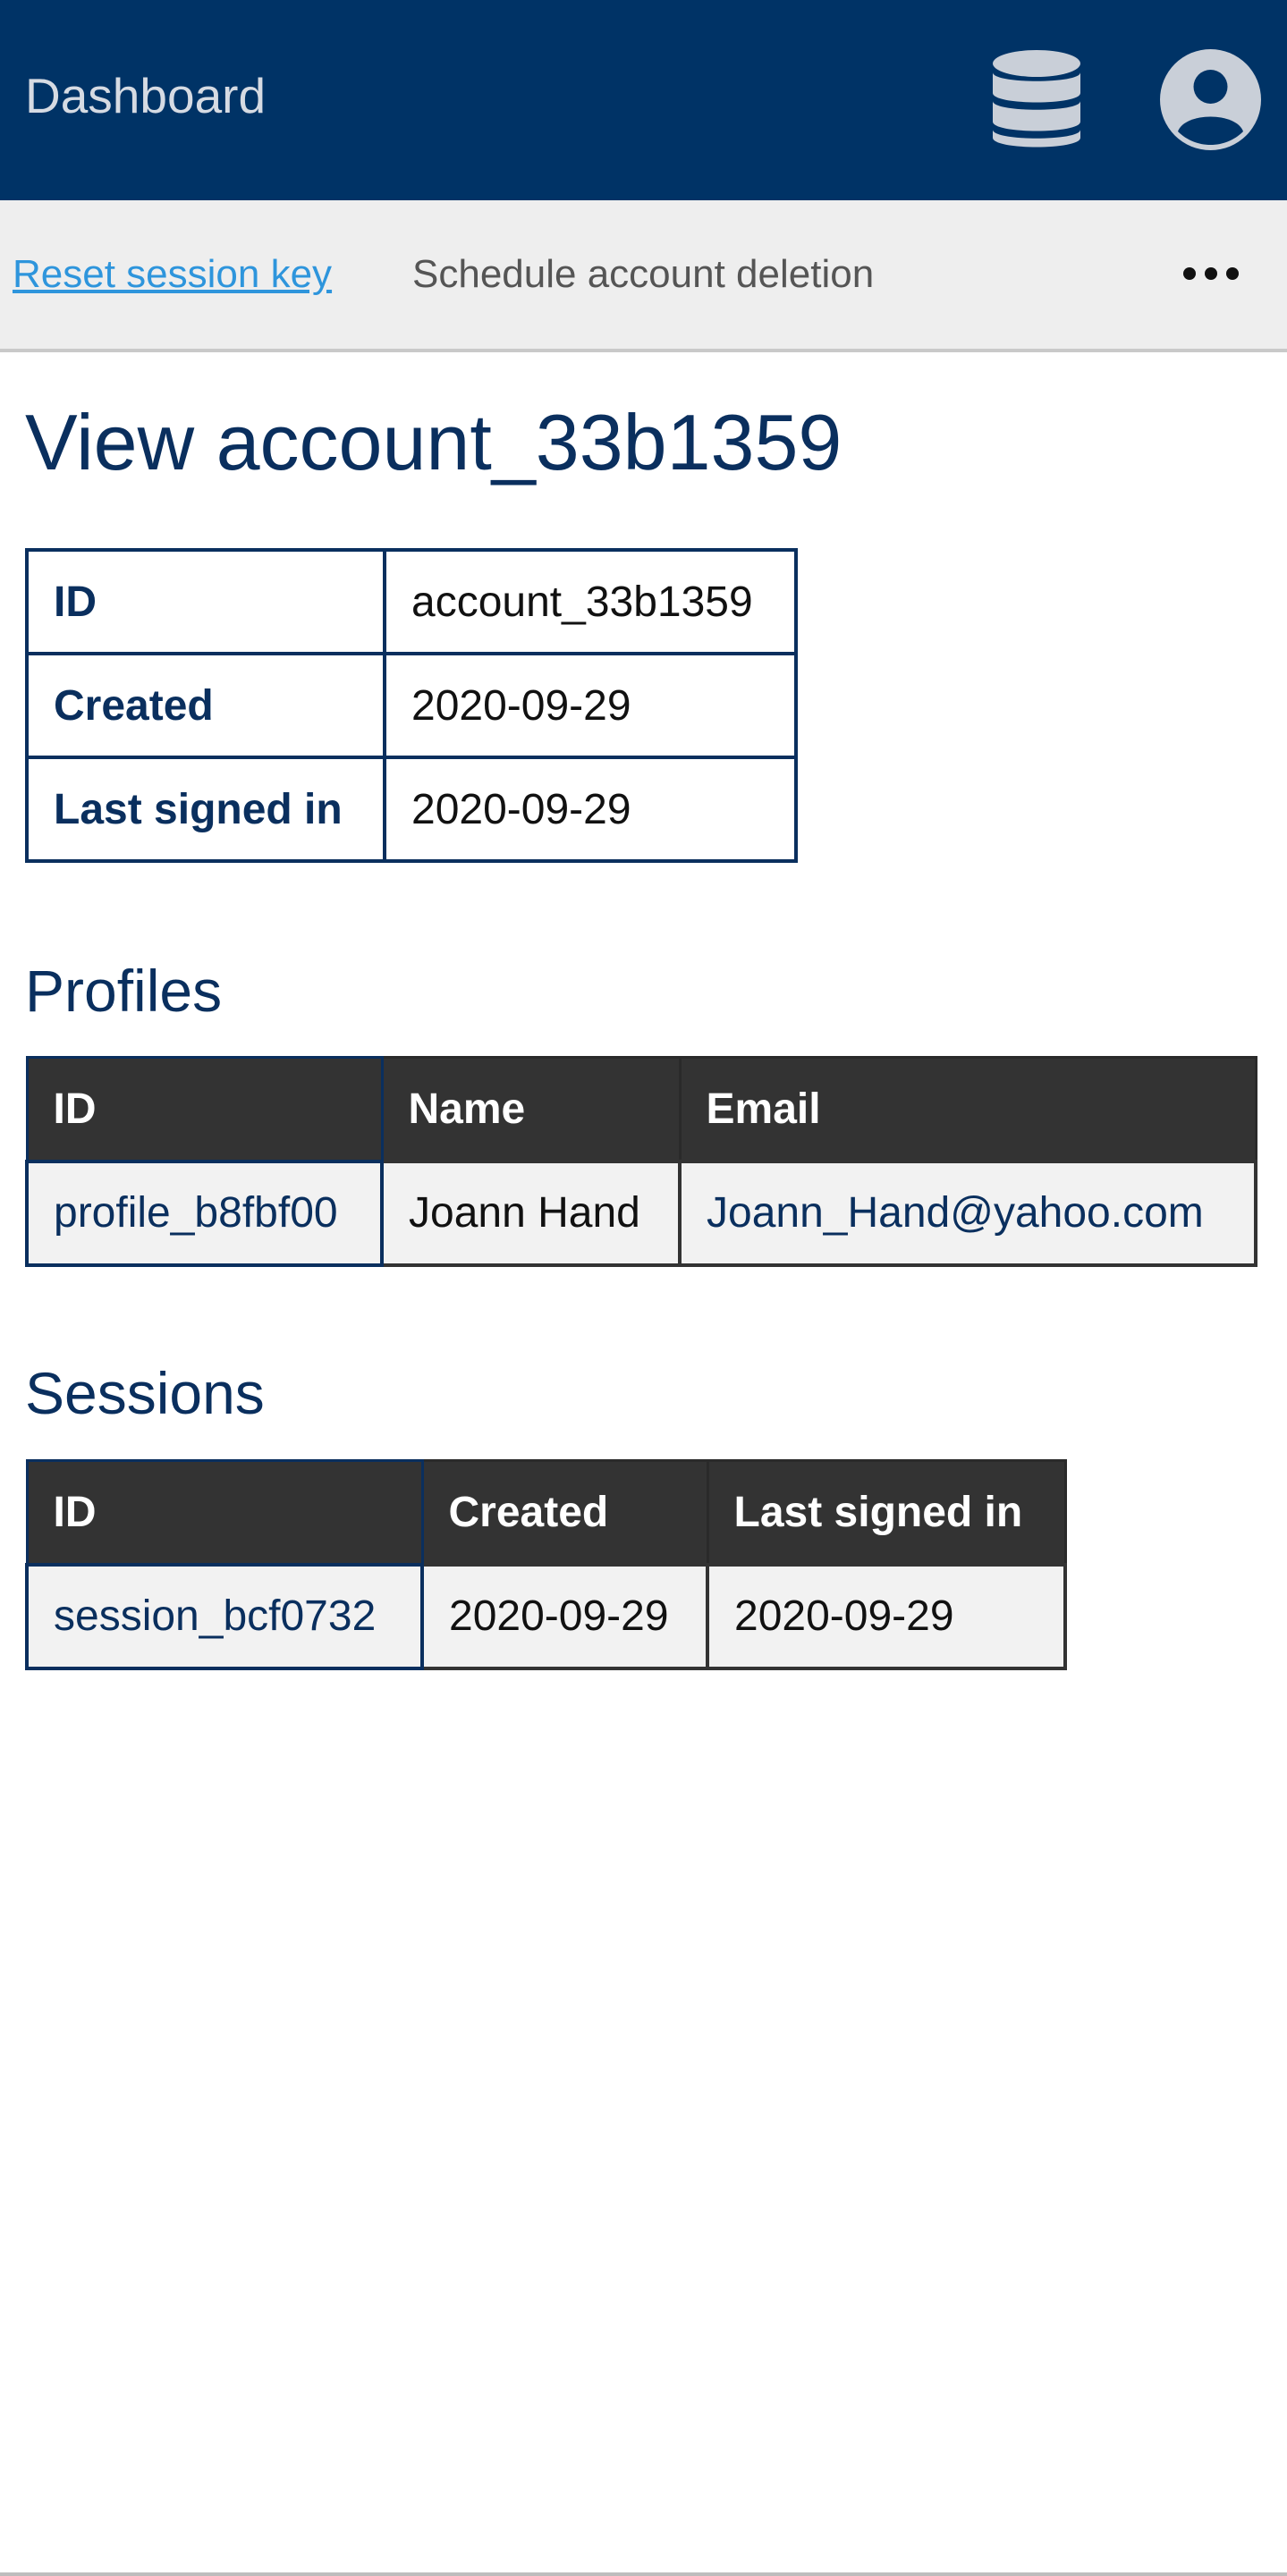 This screenshot has height=2576, width=1287. Describe the element at coordinates (145, 1393) in the screenshot. I see `sessions-heading: Sessions` at that location.